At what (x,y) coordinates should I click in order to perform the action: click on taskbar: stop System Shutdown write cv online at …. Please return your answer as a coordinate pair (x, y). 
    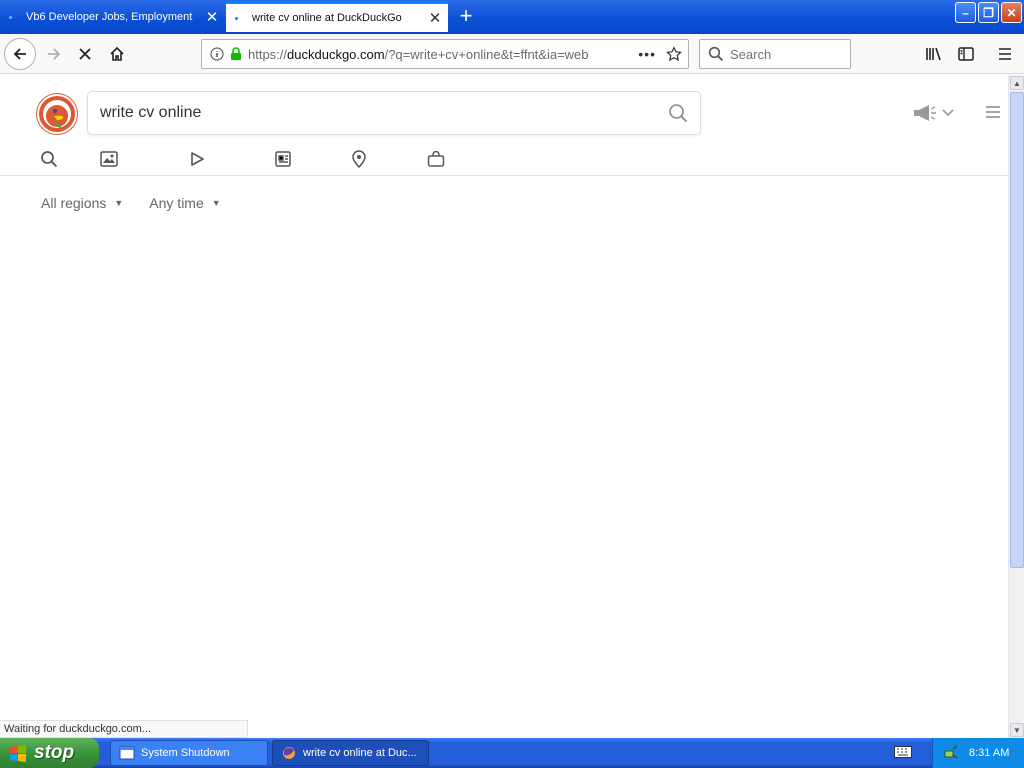
    Looking at the image, I should click on (512, 753).